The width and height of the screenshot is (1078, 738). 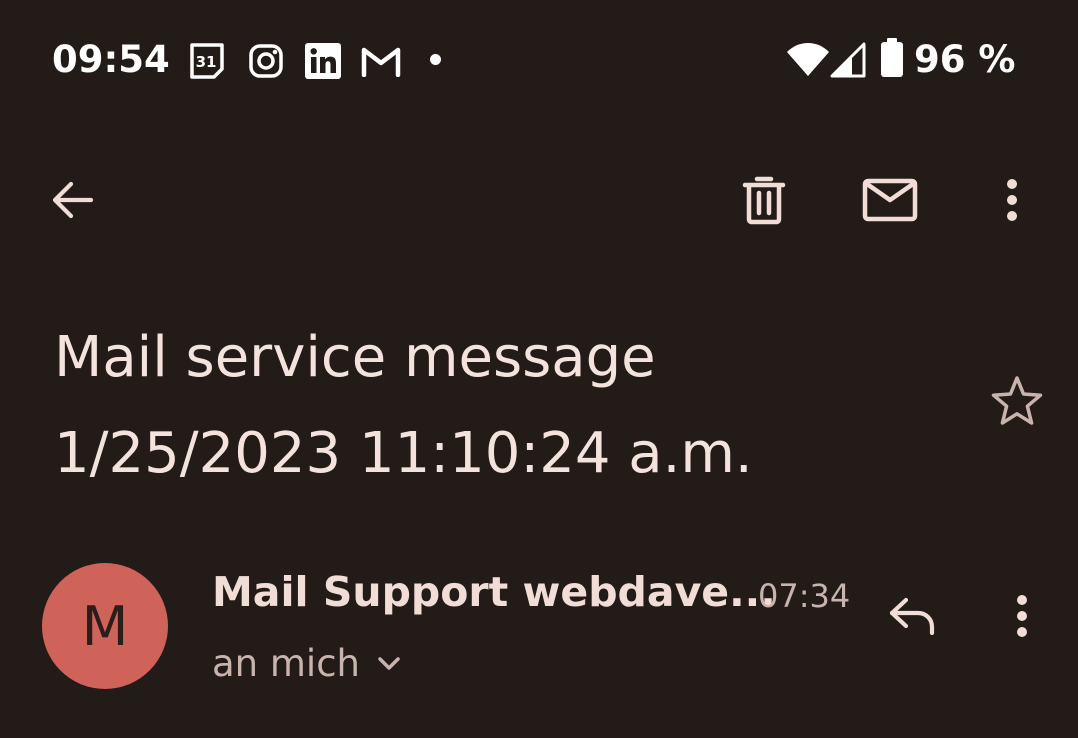 I want to click on mark-unread-button, so click(x=890, y=200).